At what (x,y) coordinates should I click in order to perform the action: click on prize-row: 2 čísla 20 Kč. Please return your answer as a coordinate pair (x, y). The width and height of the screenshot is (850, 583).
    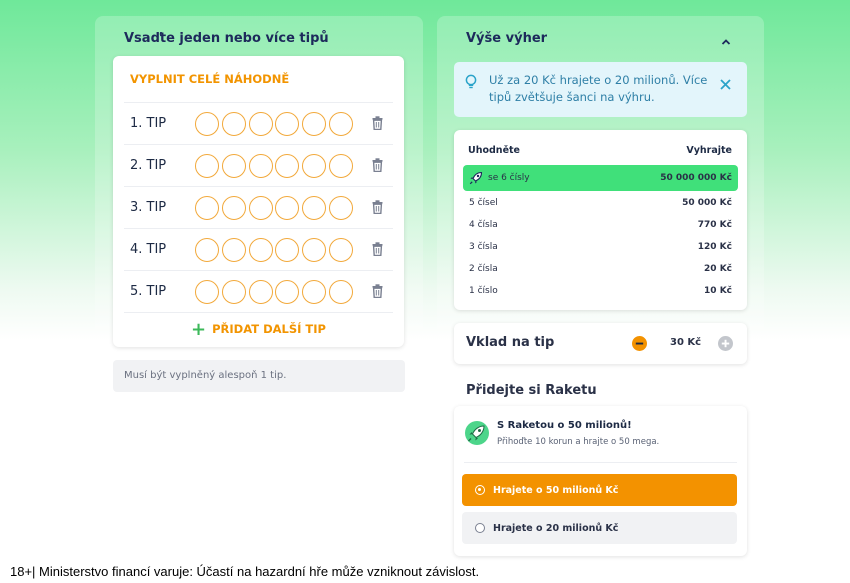
    Looking at the image, I should click on (600, 269).